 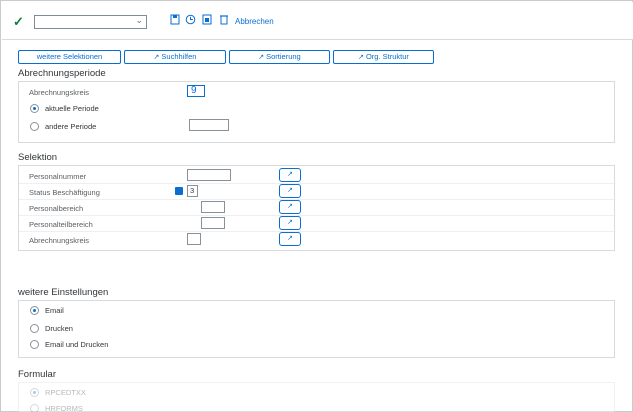 What do you see at coordinates (56, 208) in the screenshot?
I see `personalbereich-label: Personalbereich` at bounding box center [56, 208].